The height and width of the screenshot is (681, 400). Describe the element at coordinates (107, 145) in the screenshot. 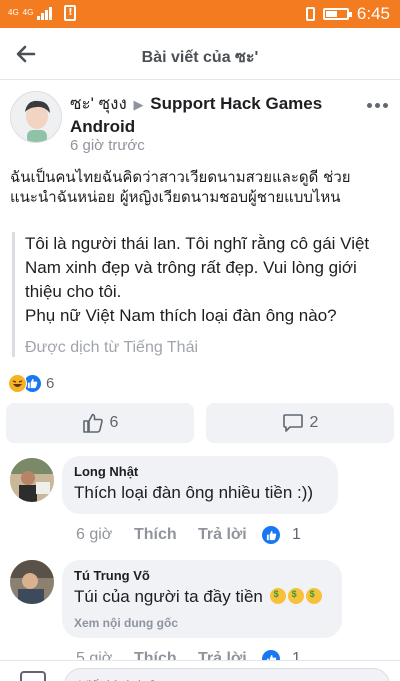

I see `post-timestamp: 6 giờ trước` at that location.